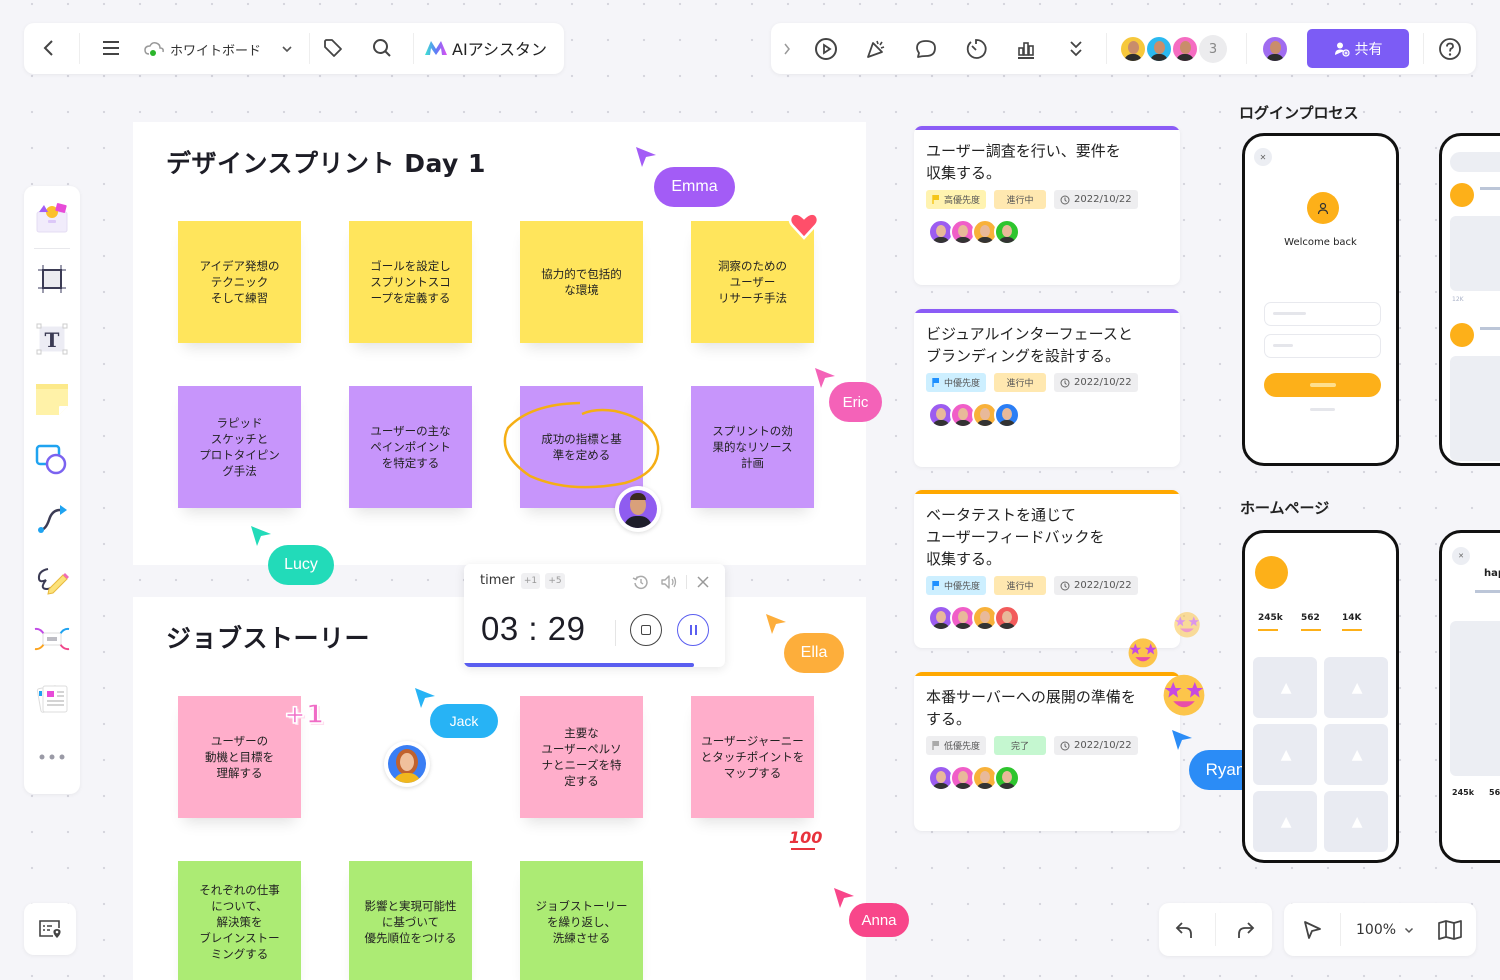  I want to click on hundred-sticker: 100, so click(805, 841).